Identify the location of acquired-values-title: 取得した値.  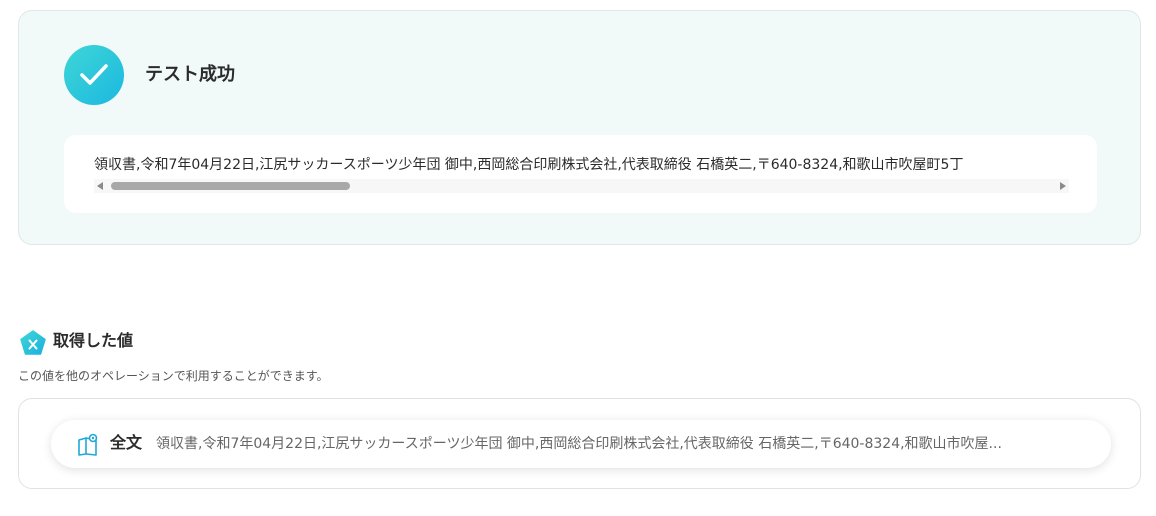
(93, 340).